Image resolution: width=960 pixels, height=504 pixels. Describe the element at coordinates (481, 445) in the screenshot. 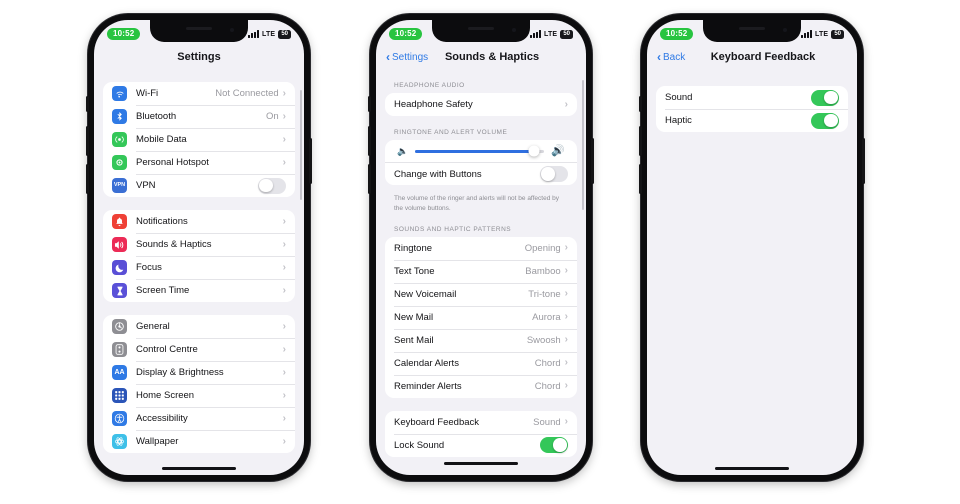

I see `row-lock-sound: Lock Sound` at that location.